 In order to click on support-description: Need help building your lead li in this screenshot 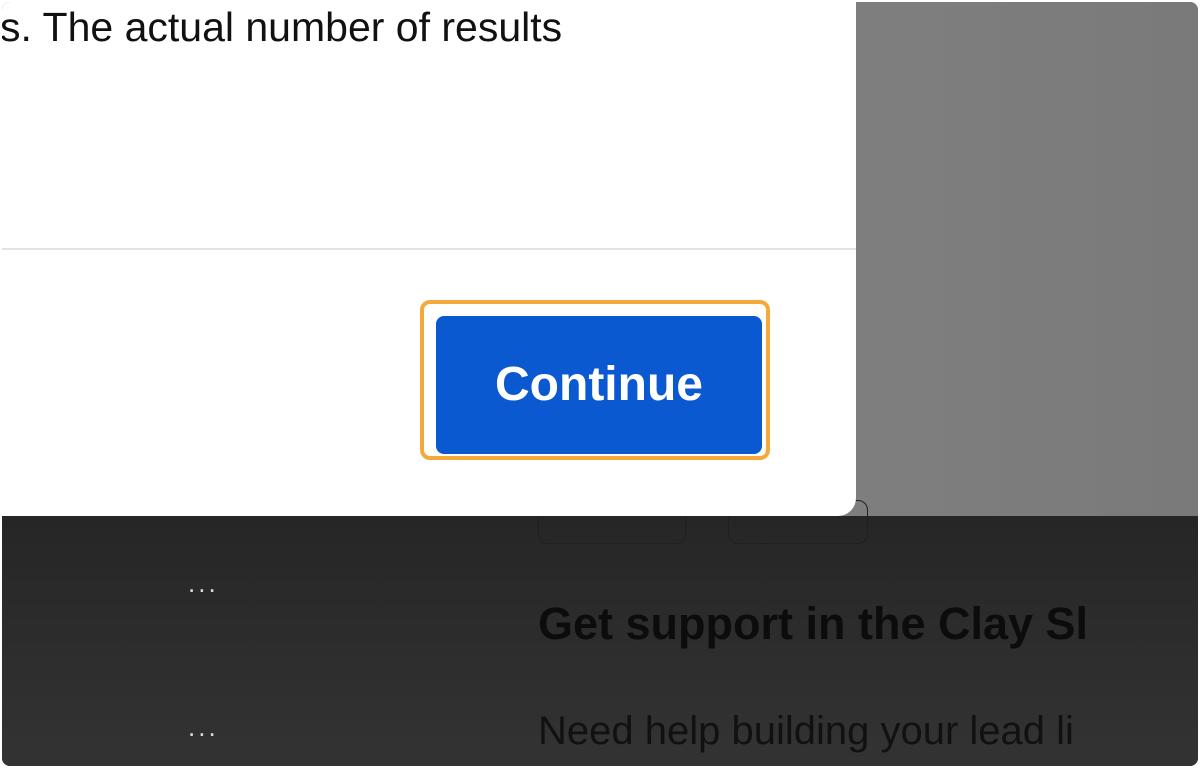, I will do `click(806, 731)`.